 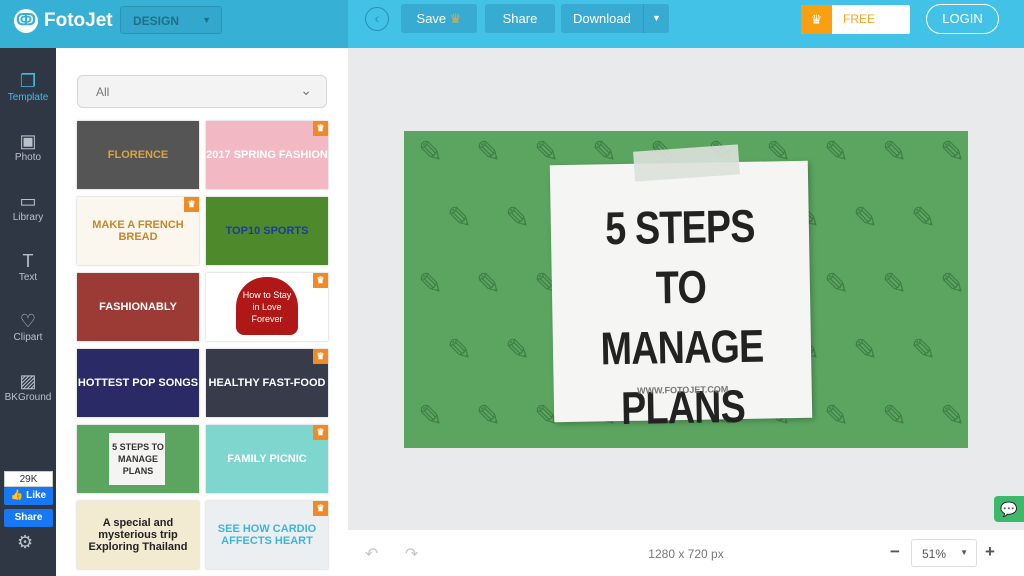 What do you see at coordinates (602, 18) in the screenshot?
I see `download-label: Download` at bounding box center [602, 18].